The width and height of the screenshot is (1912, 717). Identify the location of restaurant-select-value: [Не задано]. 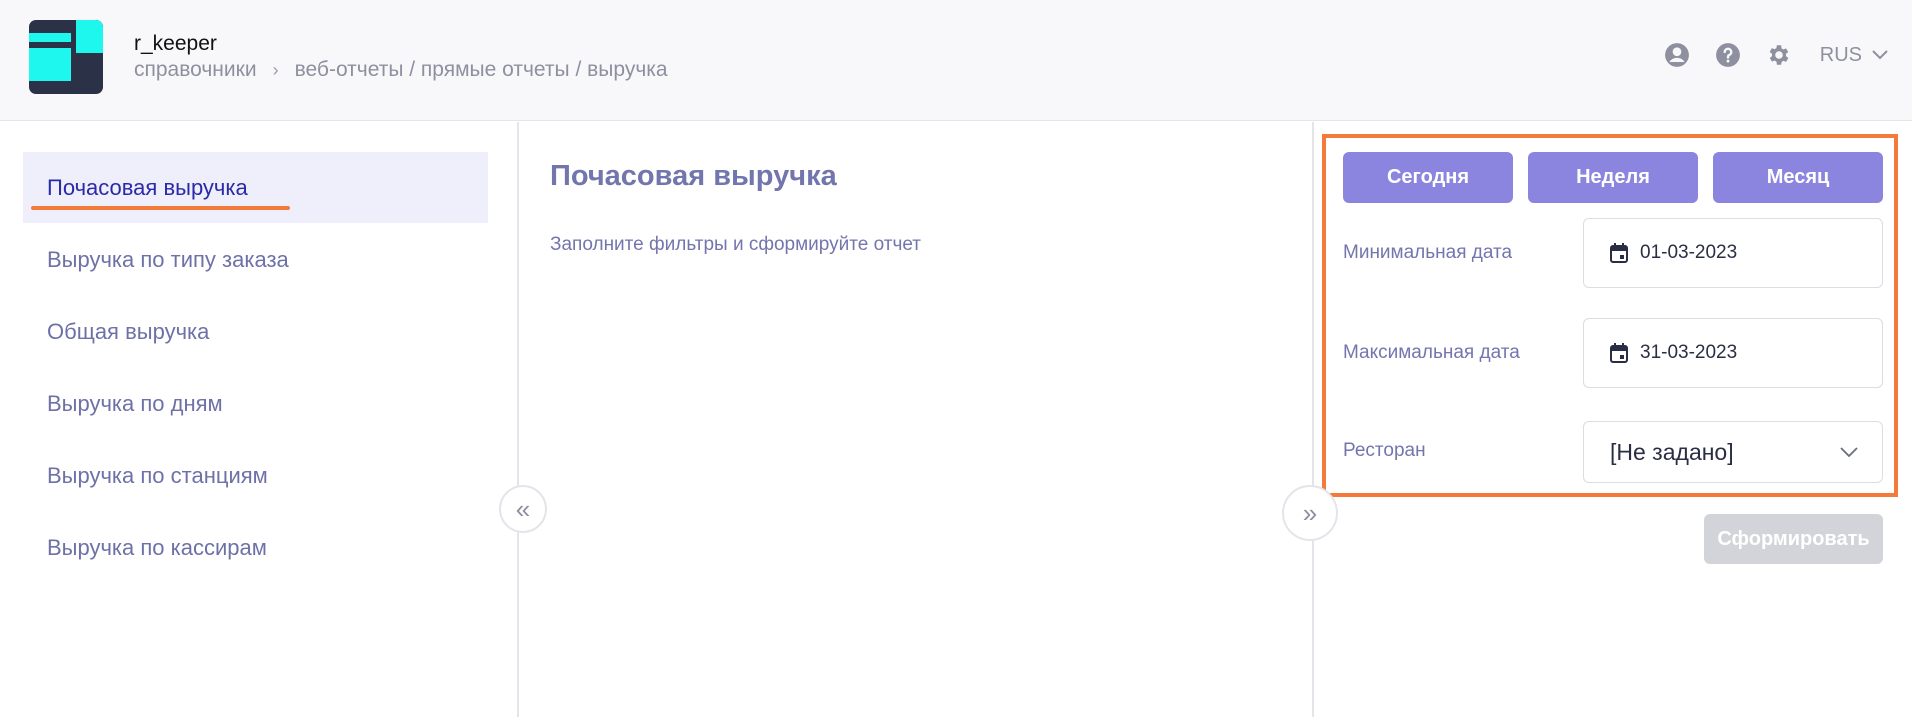
(1672, 451).